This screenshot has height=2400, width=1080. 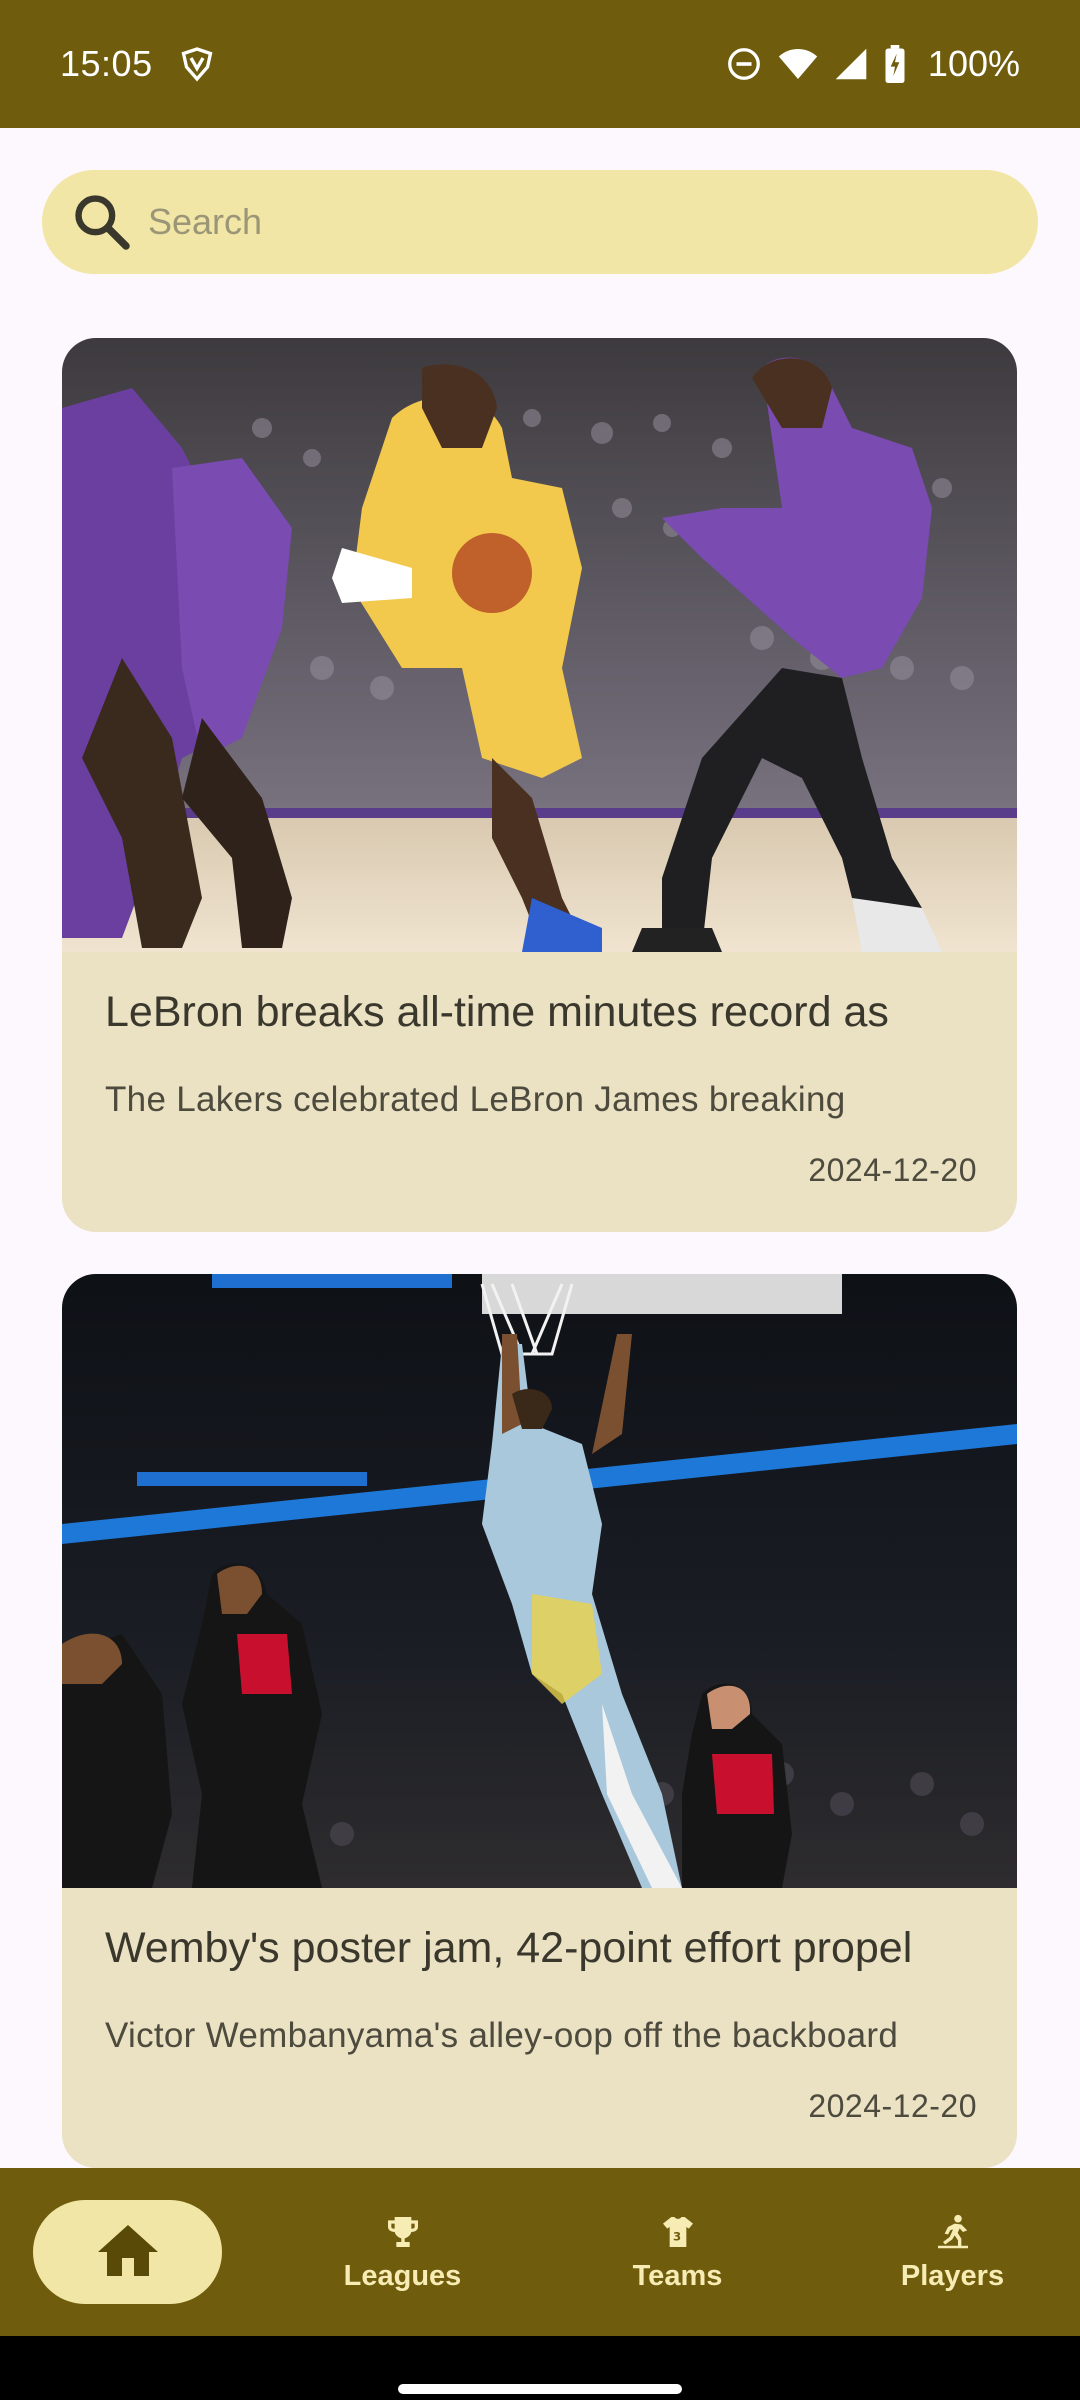 What do you see at coordinates (540, 64) in the screenshot?
I see `status-bar: 15:05 100%` at bounding box center [540, 64].